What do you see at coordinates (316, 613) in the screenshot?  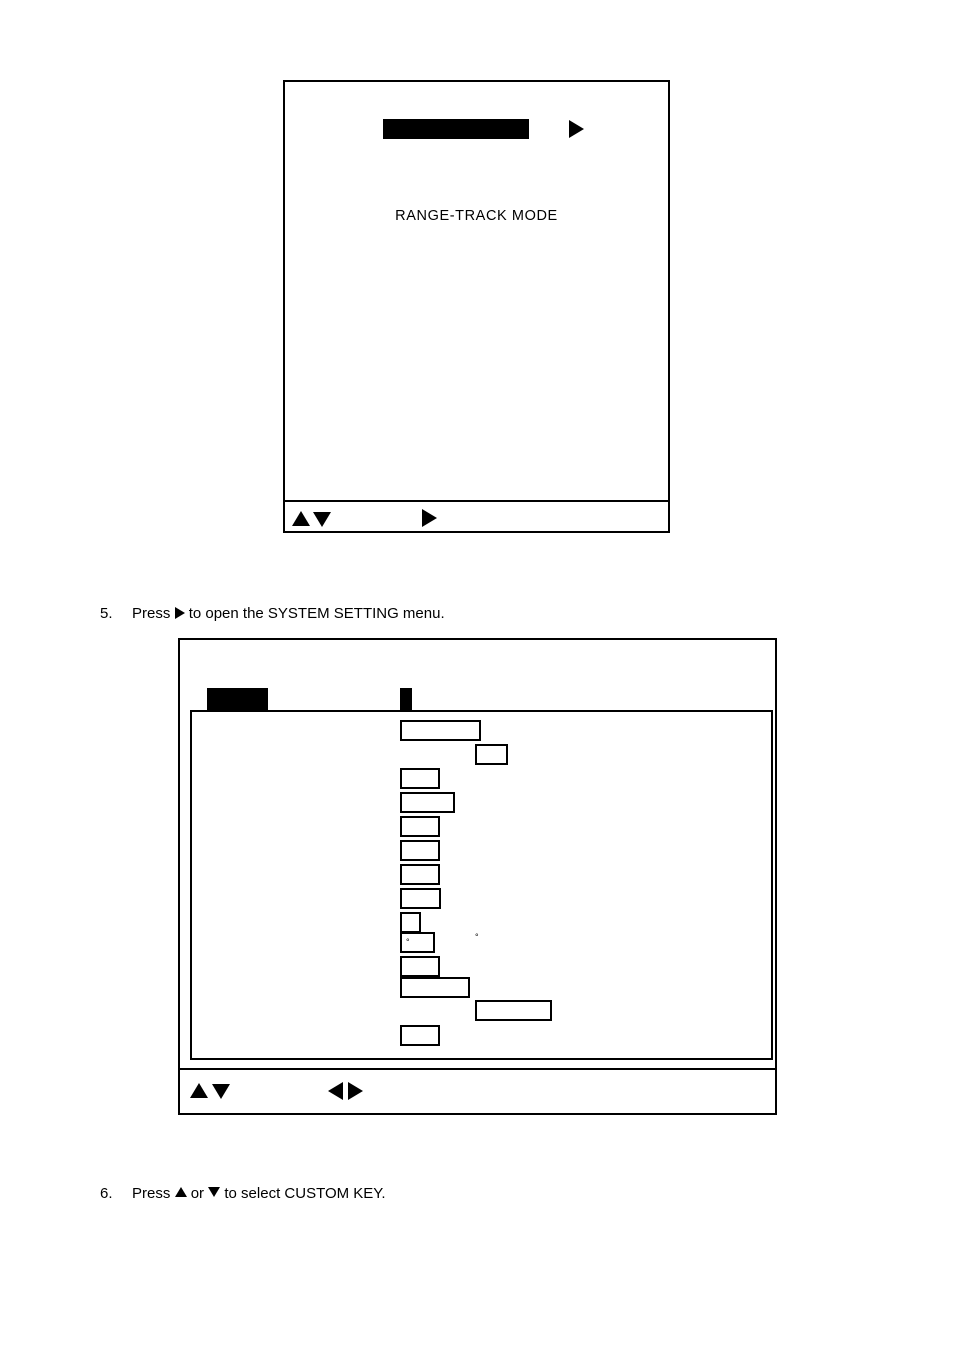 I see `step-5-text-after: to open the SYSTEM SETTING menu.` at bounding box center [316, 613].